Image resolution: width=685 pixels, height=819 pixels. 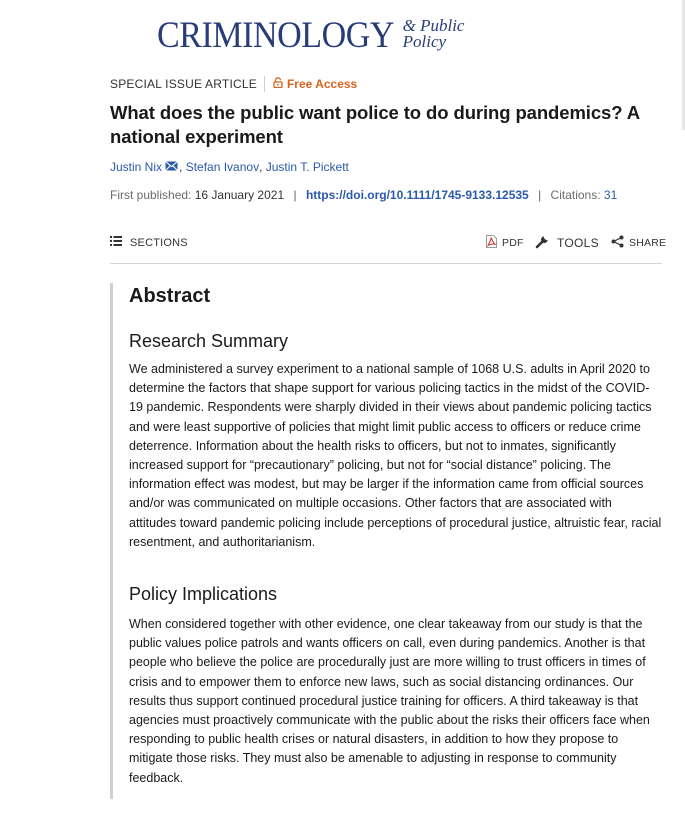 What do you see at coordinates (222, 167) in the screenshot?
I see `author-link: Stefan Ivanov` at bounding box center [222, 167].